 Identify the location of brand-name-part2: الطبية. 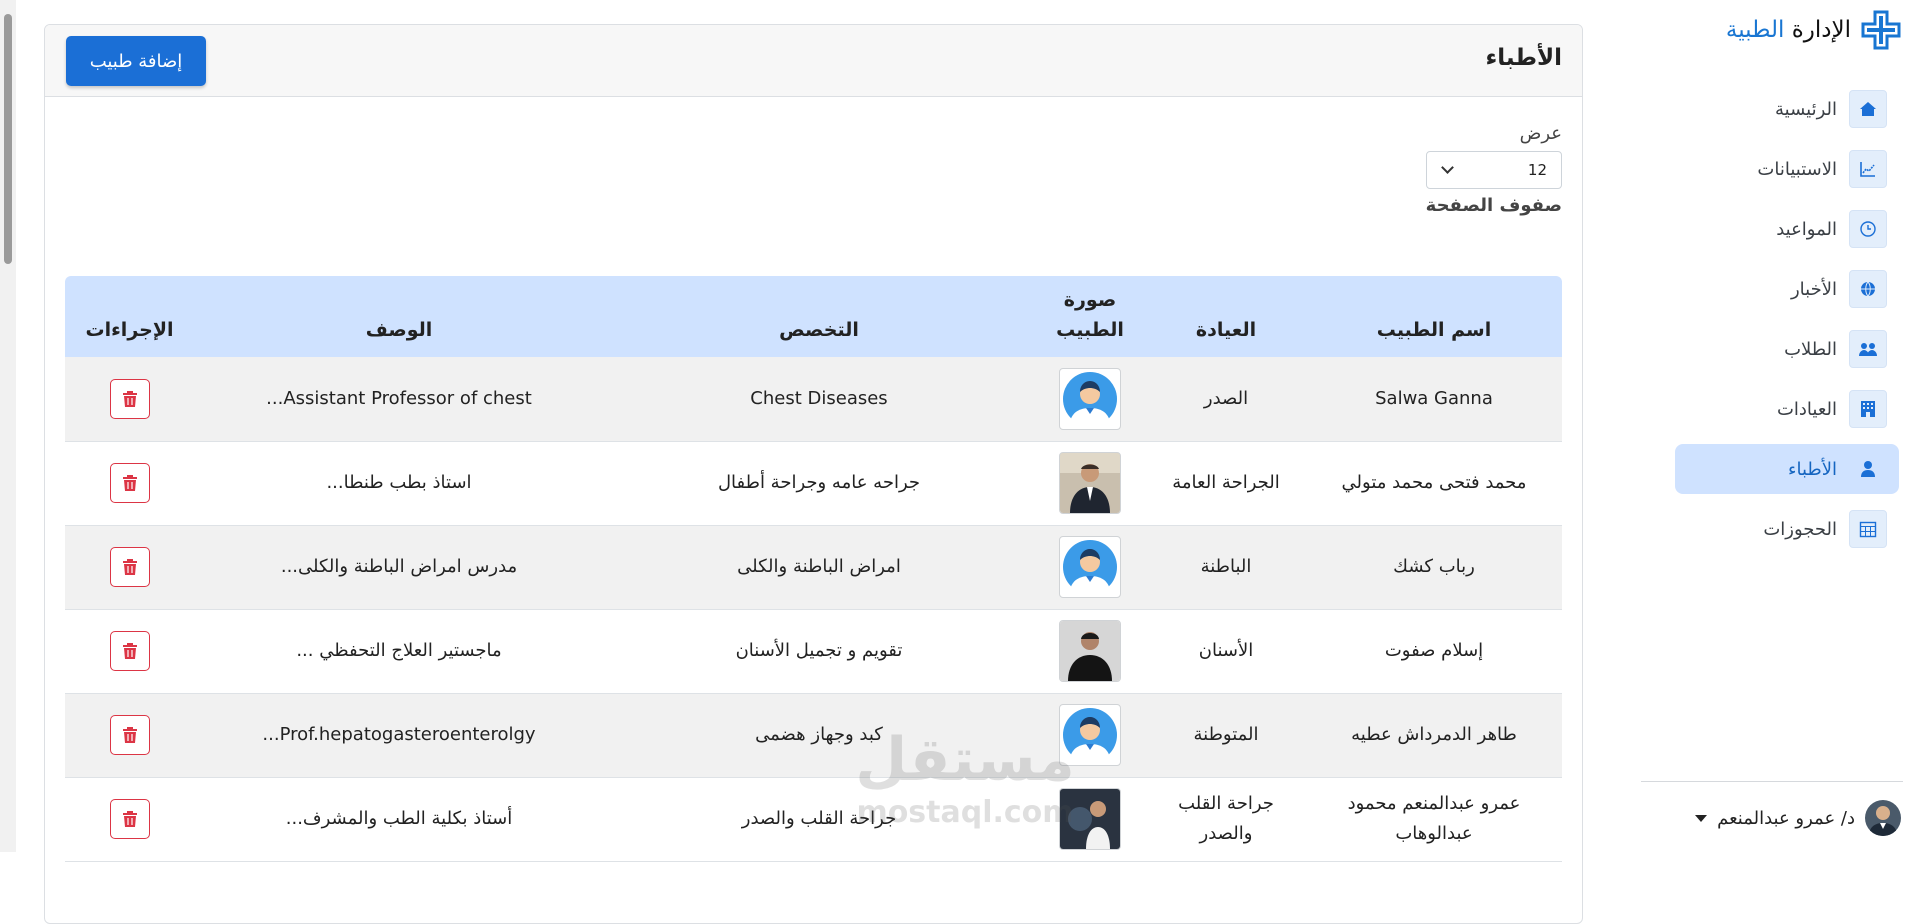
(1755, 30).